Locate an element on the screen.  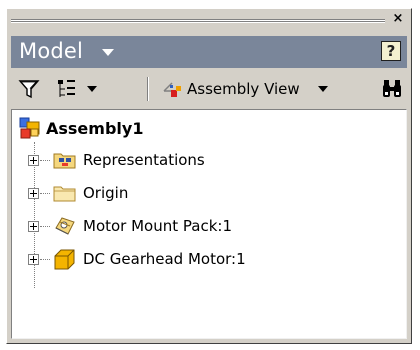
filter-button is located at coordinates (29, 89).